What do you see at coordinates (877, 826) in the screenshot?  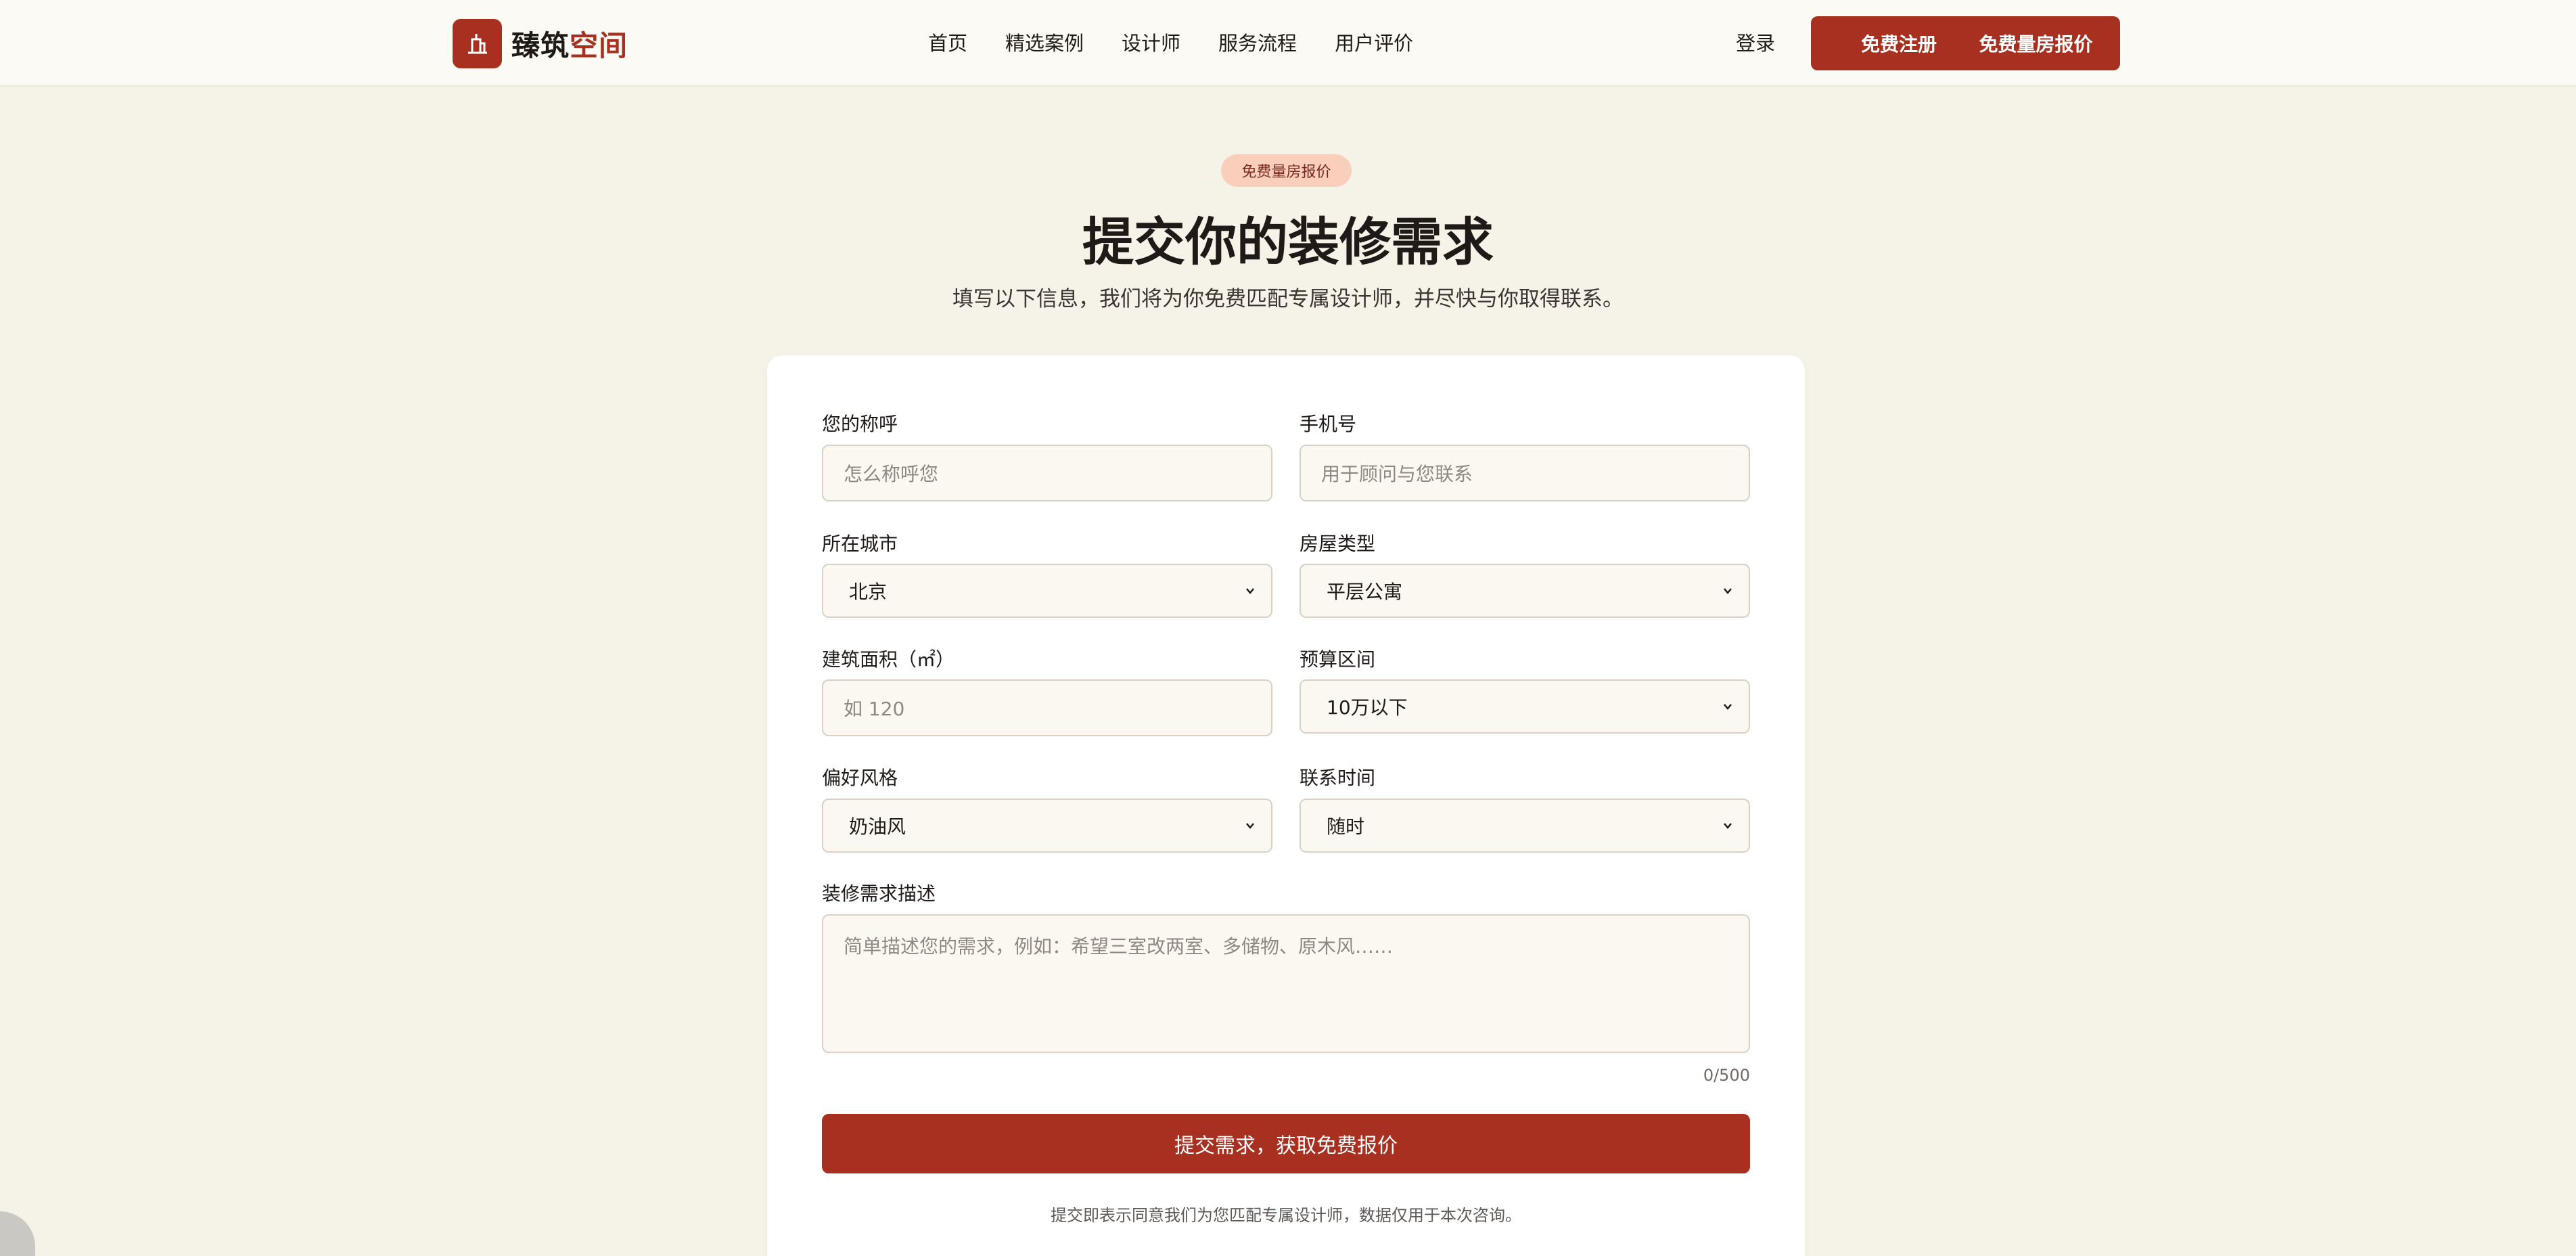 I see `style-value: 奶油风` at bounding box center [877, 826].